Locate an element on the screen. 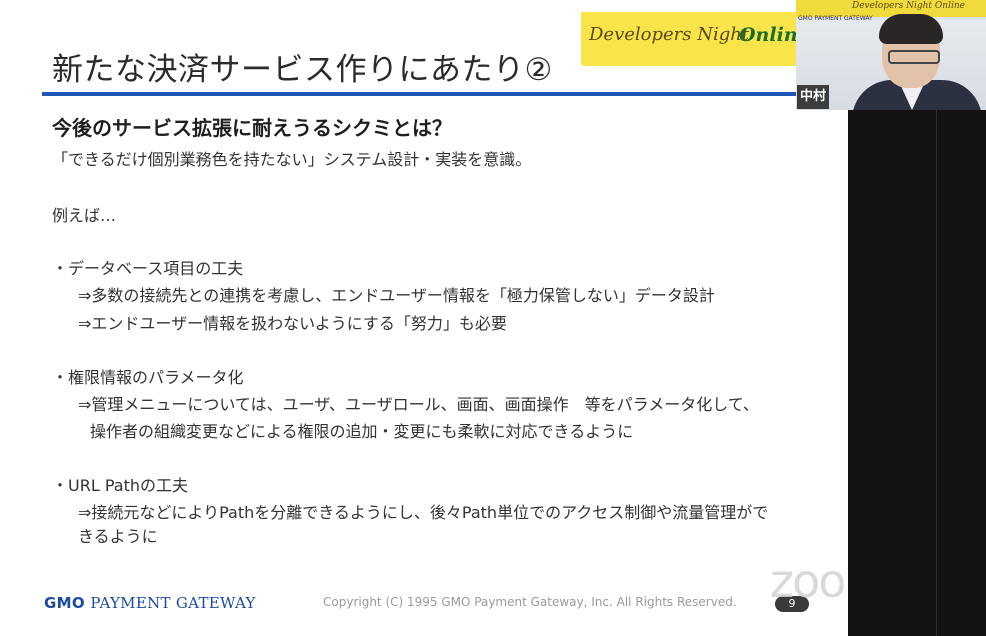 The width and height of the screenshot is (986, 636). bullet-database: ・データベース項目の工夫 is located at coordinates (148, 268).